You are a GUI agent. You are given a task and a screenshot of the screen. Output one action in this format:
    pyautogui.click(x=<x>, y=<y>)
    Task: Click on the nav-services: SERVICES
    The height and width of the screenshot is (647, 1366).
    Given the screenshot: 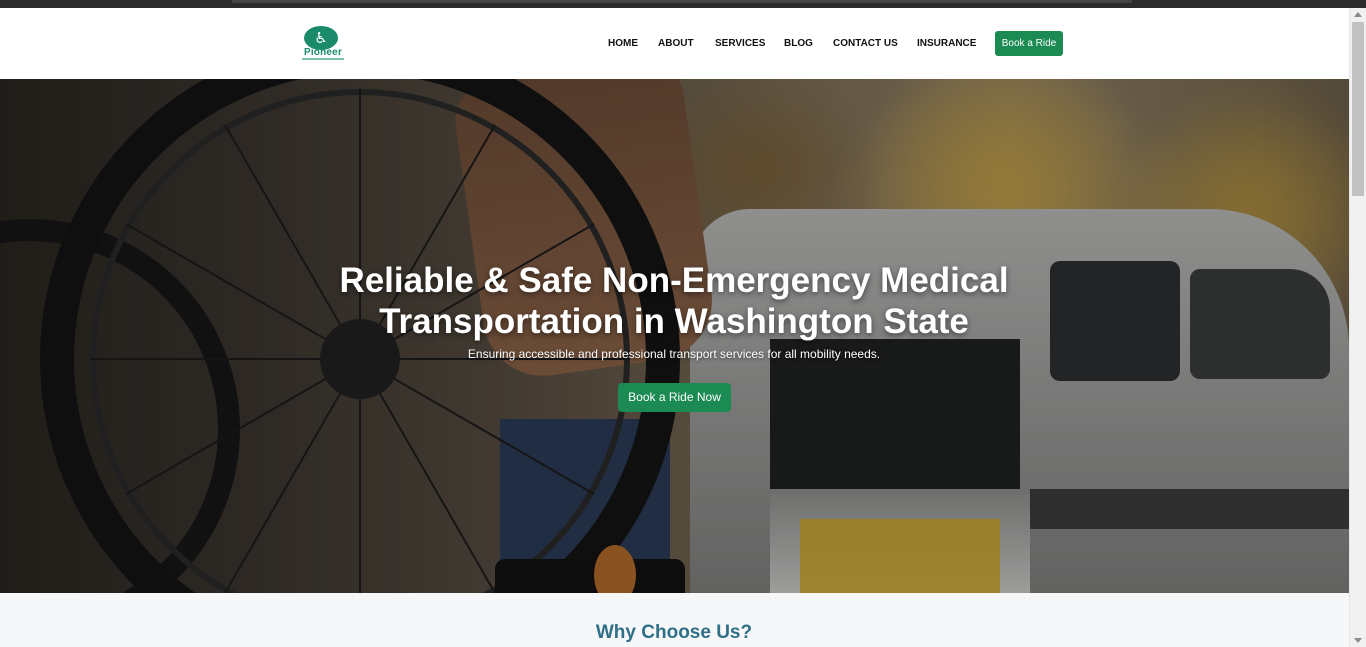 What is the action you would take?
    pyautogui.click(x=740, y=44)
    